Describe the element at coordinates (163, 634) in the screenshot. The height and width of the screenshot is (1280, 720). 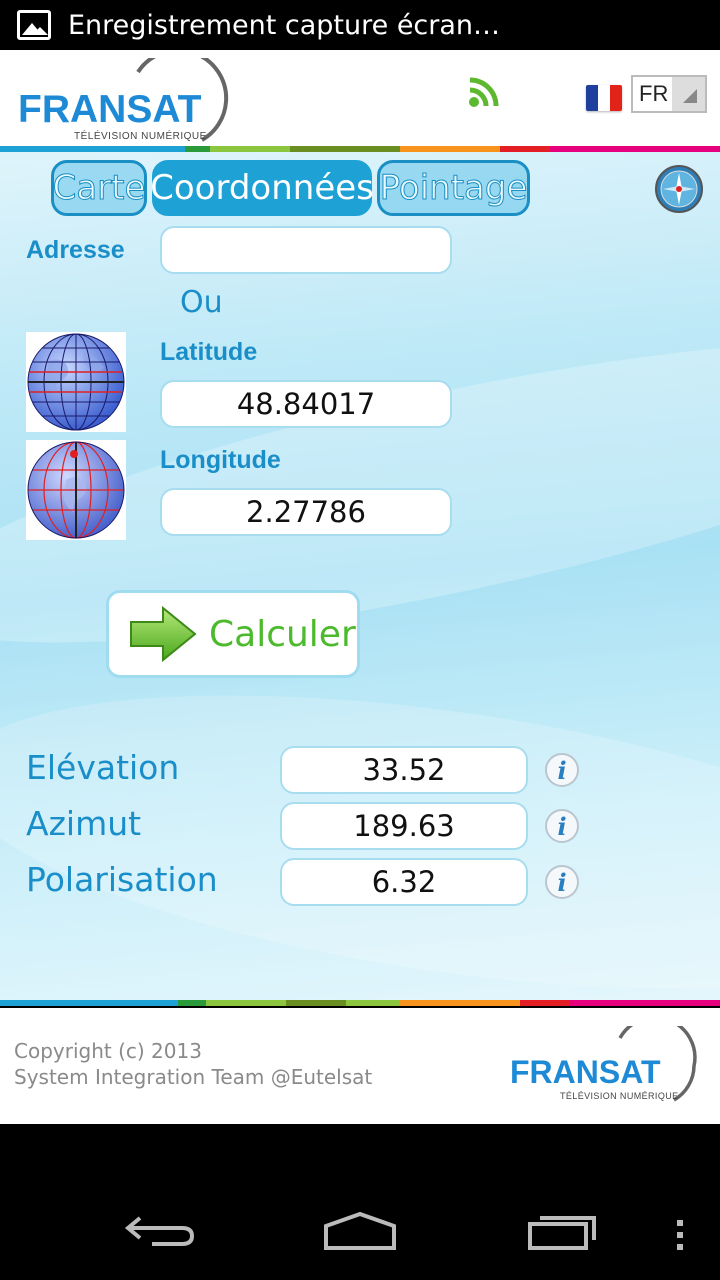
I see `arrow-right-icon` at that location.